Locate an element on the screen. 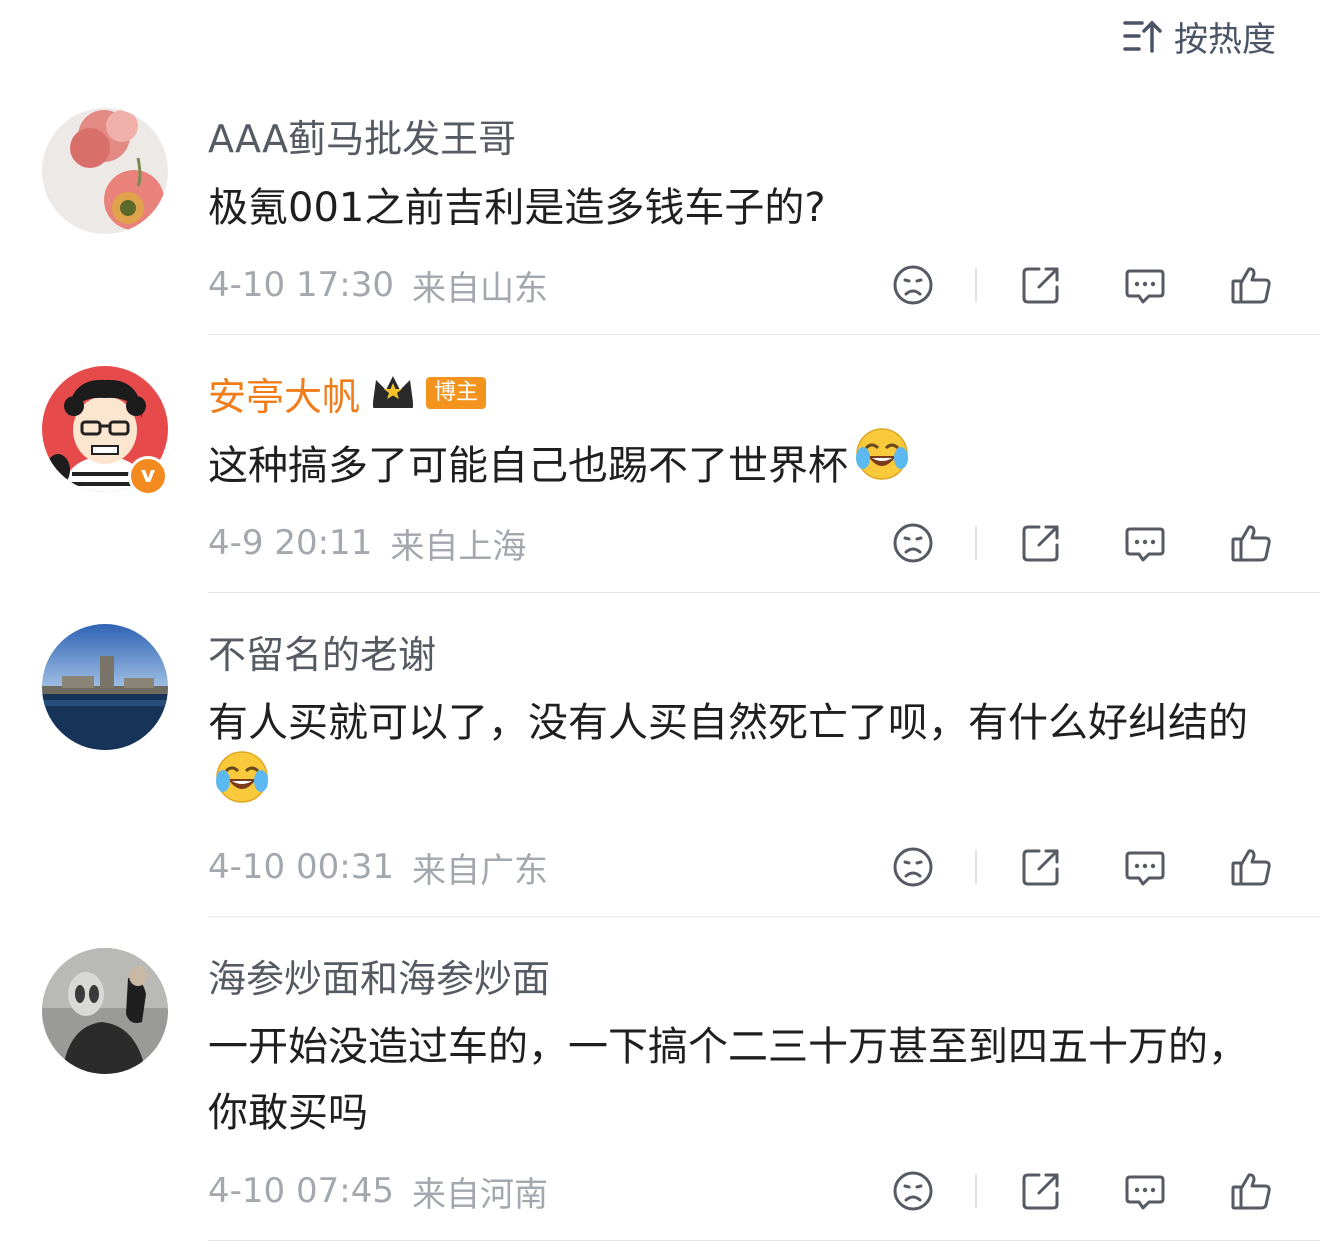 The image size is (1320, 1250). blogger-tag: 博主 is located at coordinates (456, 393).